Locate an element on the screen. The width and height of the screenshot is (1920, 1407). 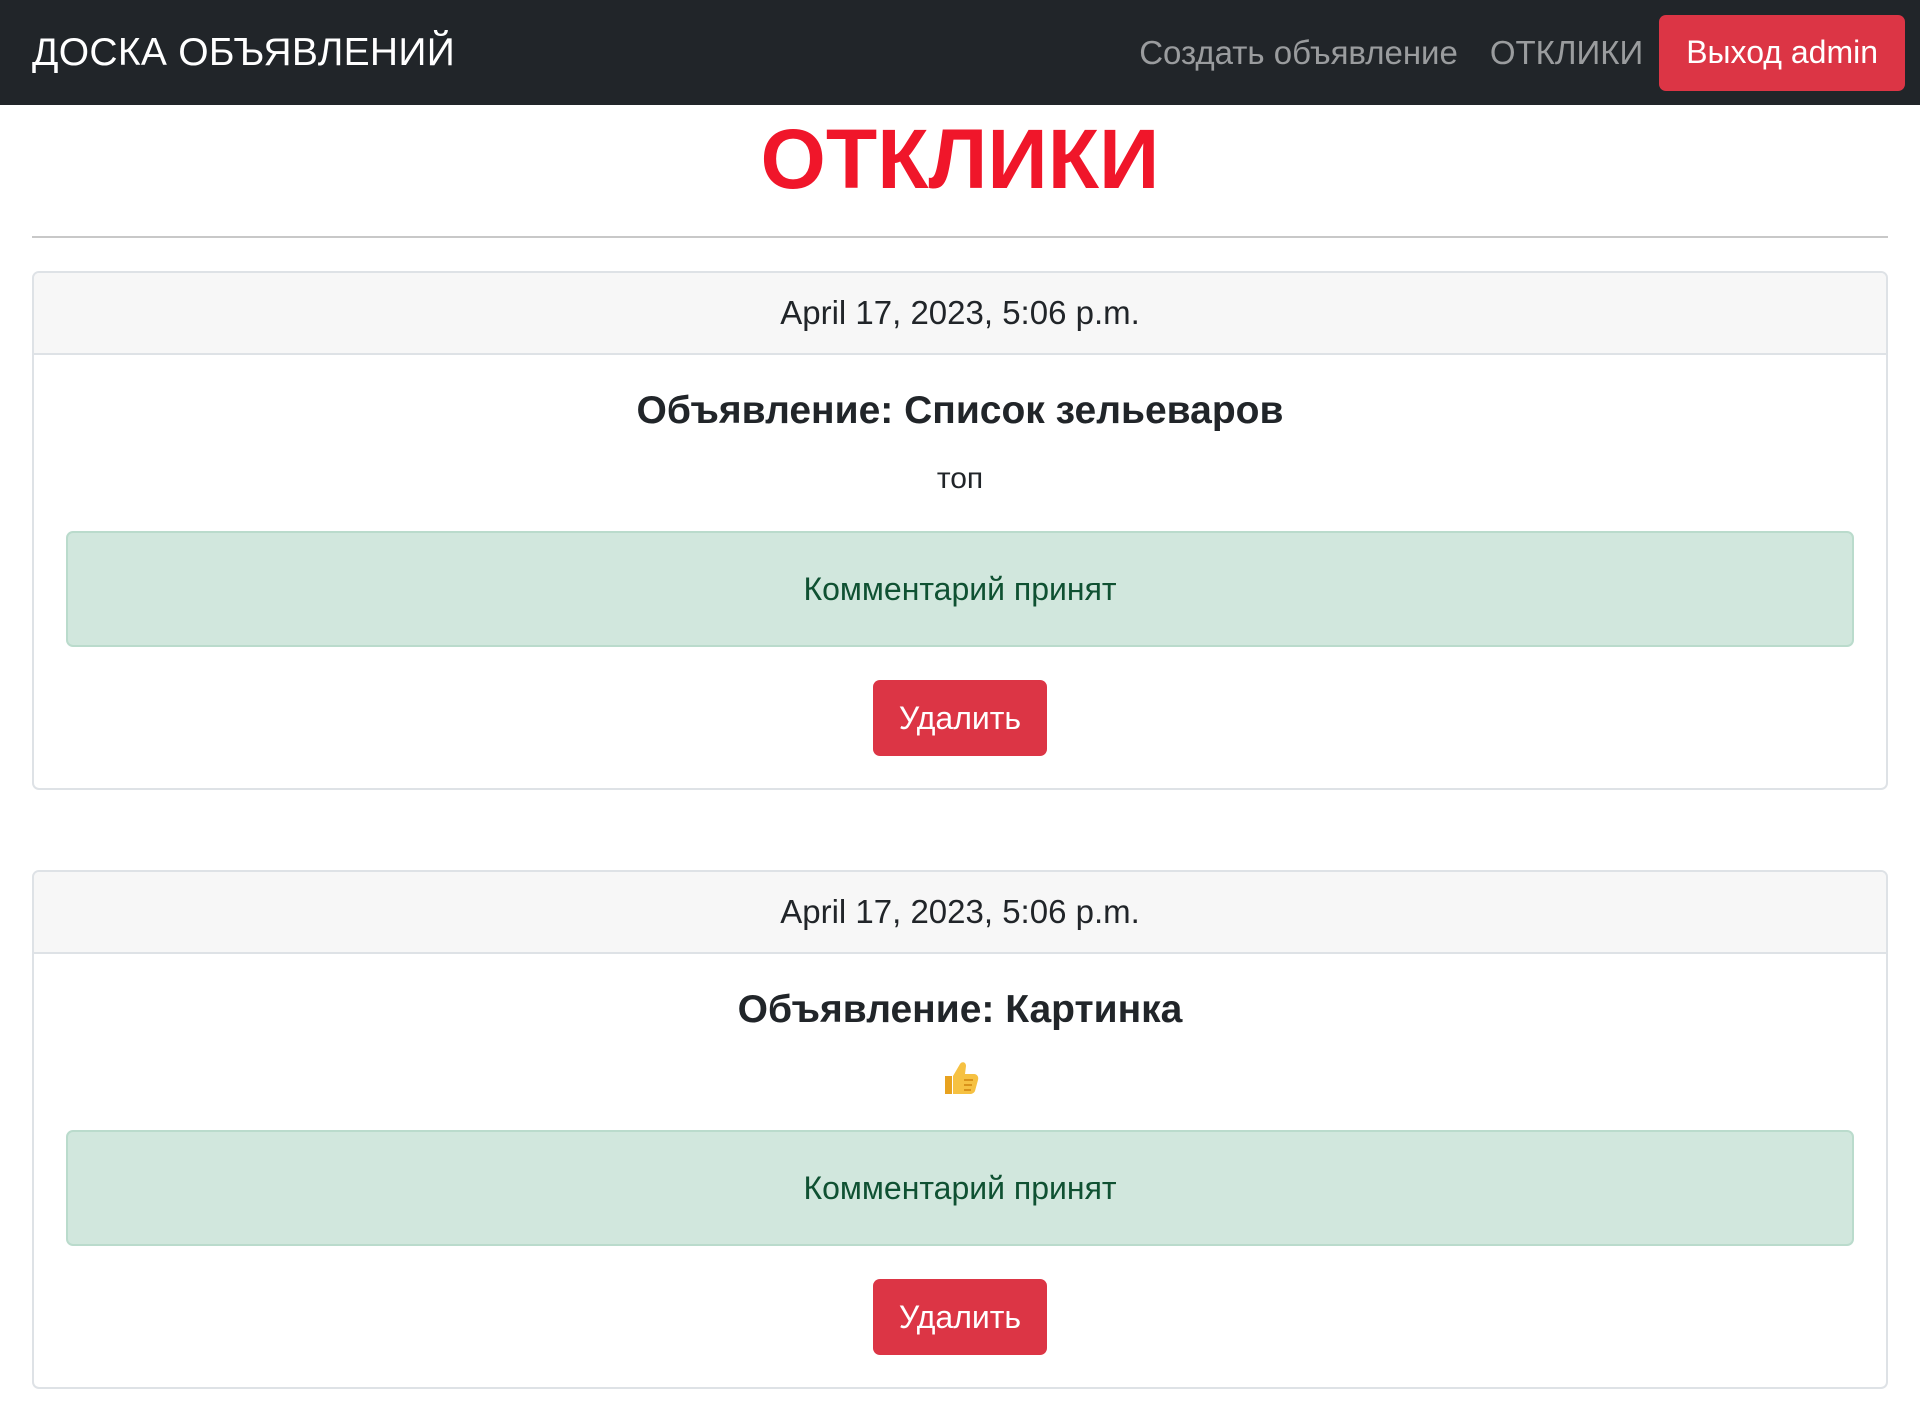
divider is located at coordinates (960, 237).